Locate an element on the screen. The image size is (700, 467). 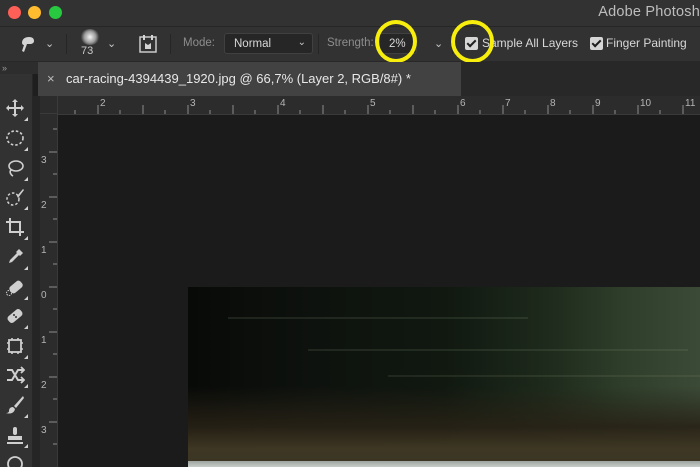
crop-icon is located at coordinates (15, 227).